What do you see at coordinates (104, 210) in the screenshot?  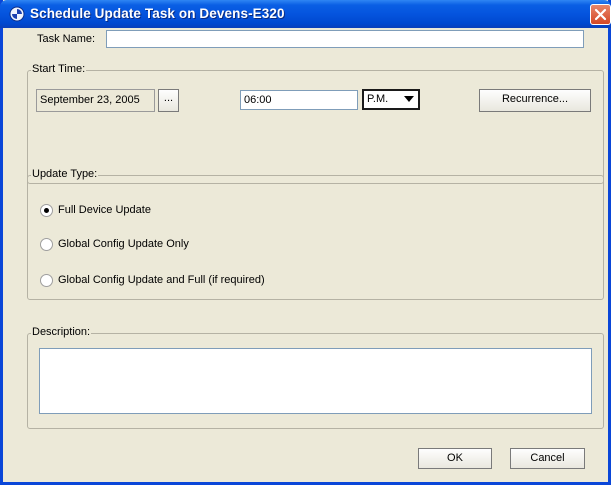 I see `radio-label: Full Device Update` at bounding box center [104, 210].